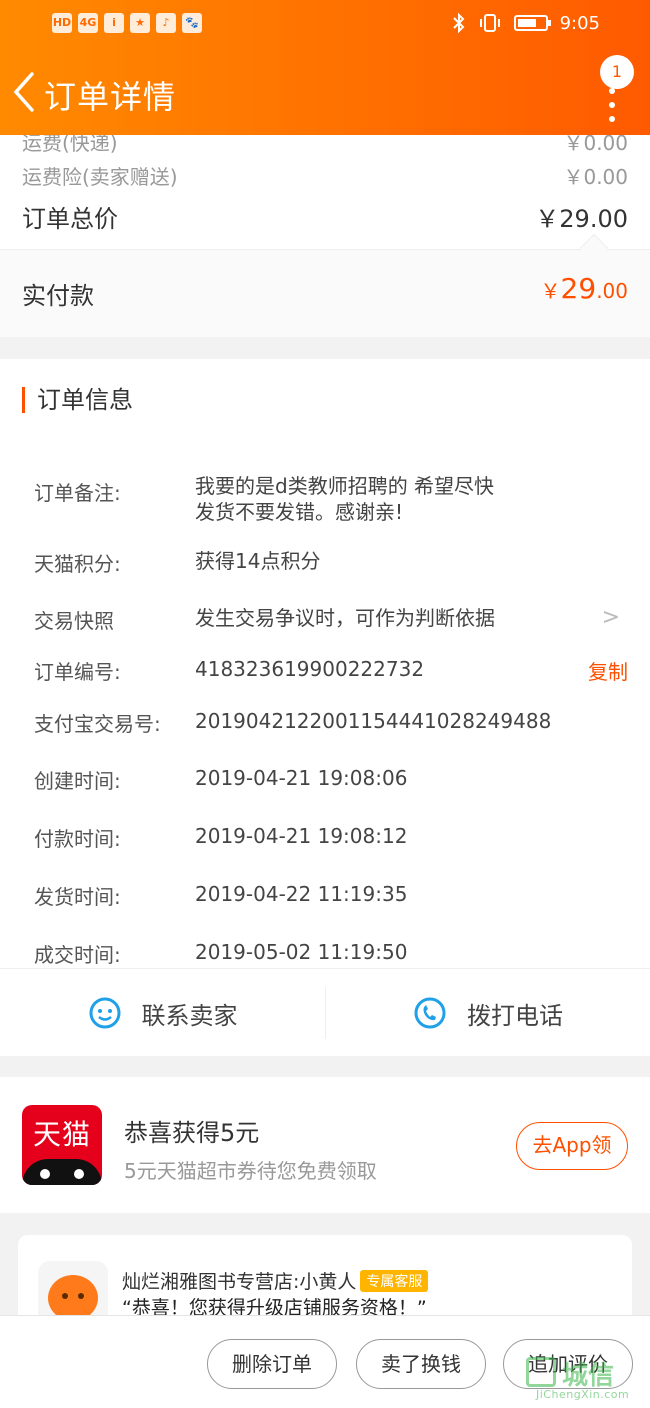 The width and height of the screenshot is (650, 1408). I want to click on chevron-right-icon: >, so click(610, 617).